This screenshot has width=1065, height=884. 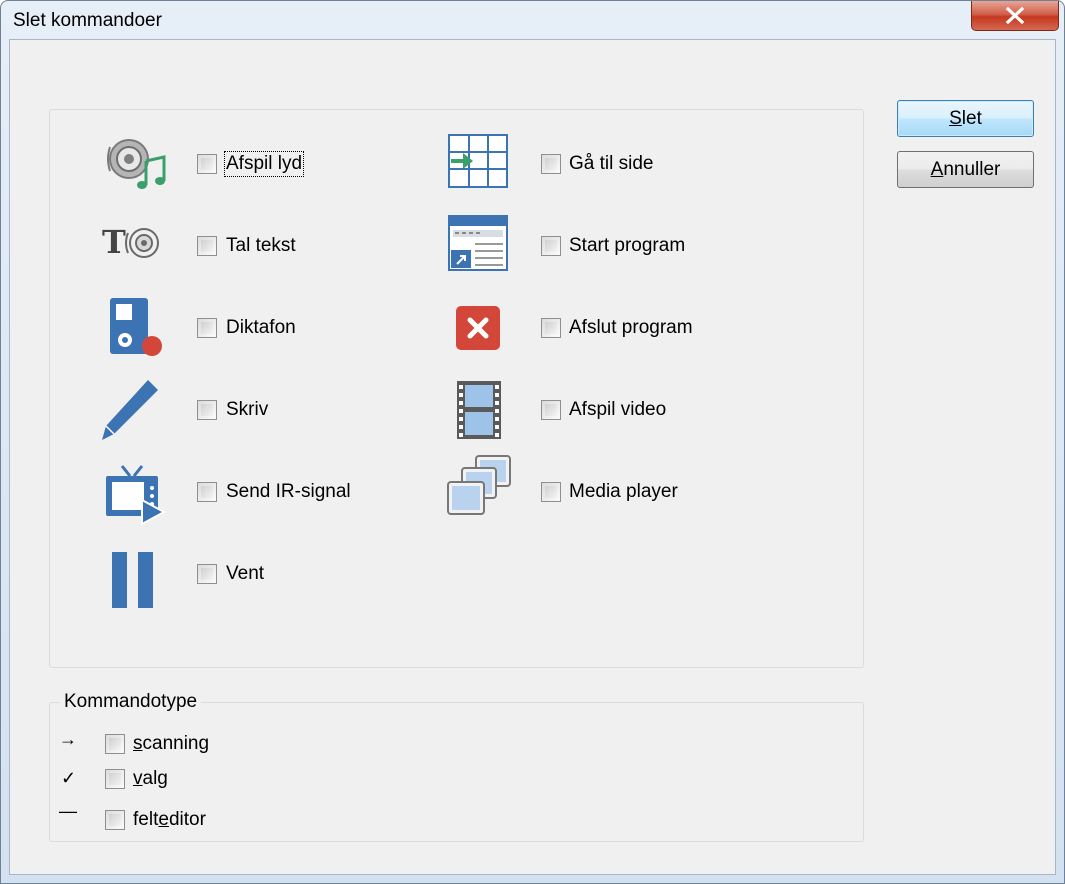 I want to click on vent-checkbox, so click(x=207, y=574).